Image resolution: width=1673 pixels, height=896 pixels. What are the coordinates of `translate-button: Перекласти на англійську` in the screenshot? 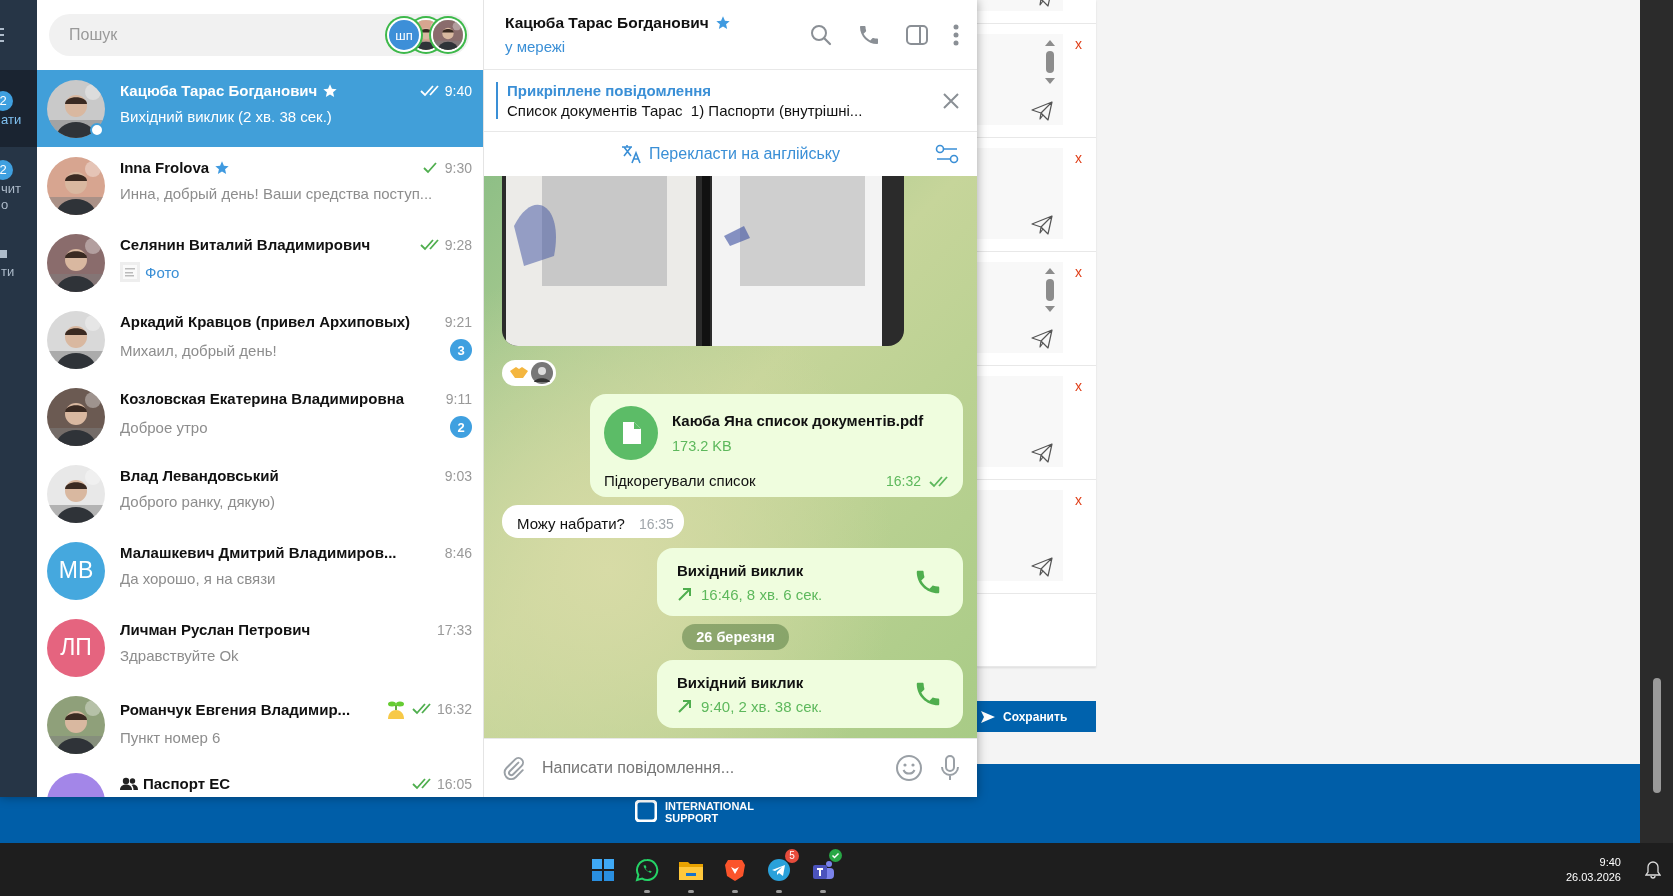 It's located at (730, 154).